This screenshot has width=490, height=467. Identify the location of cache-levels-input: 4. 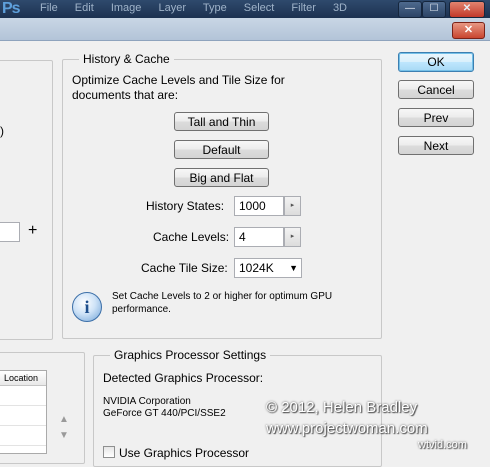
(259, 237).